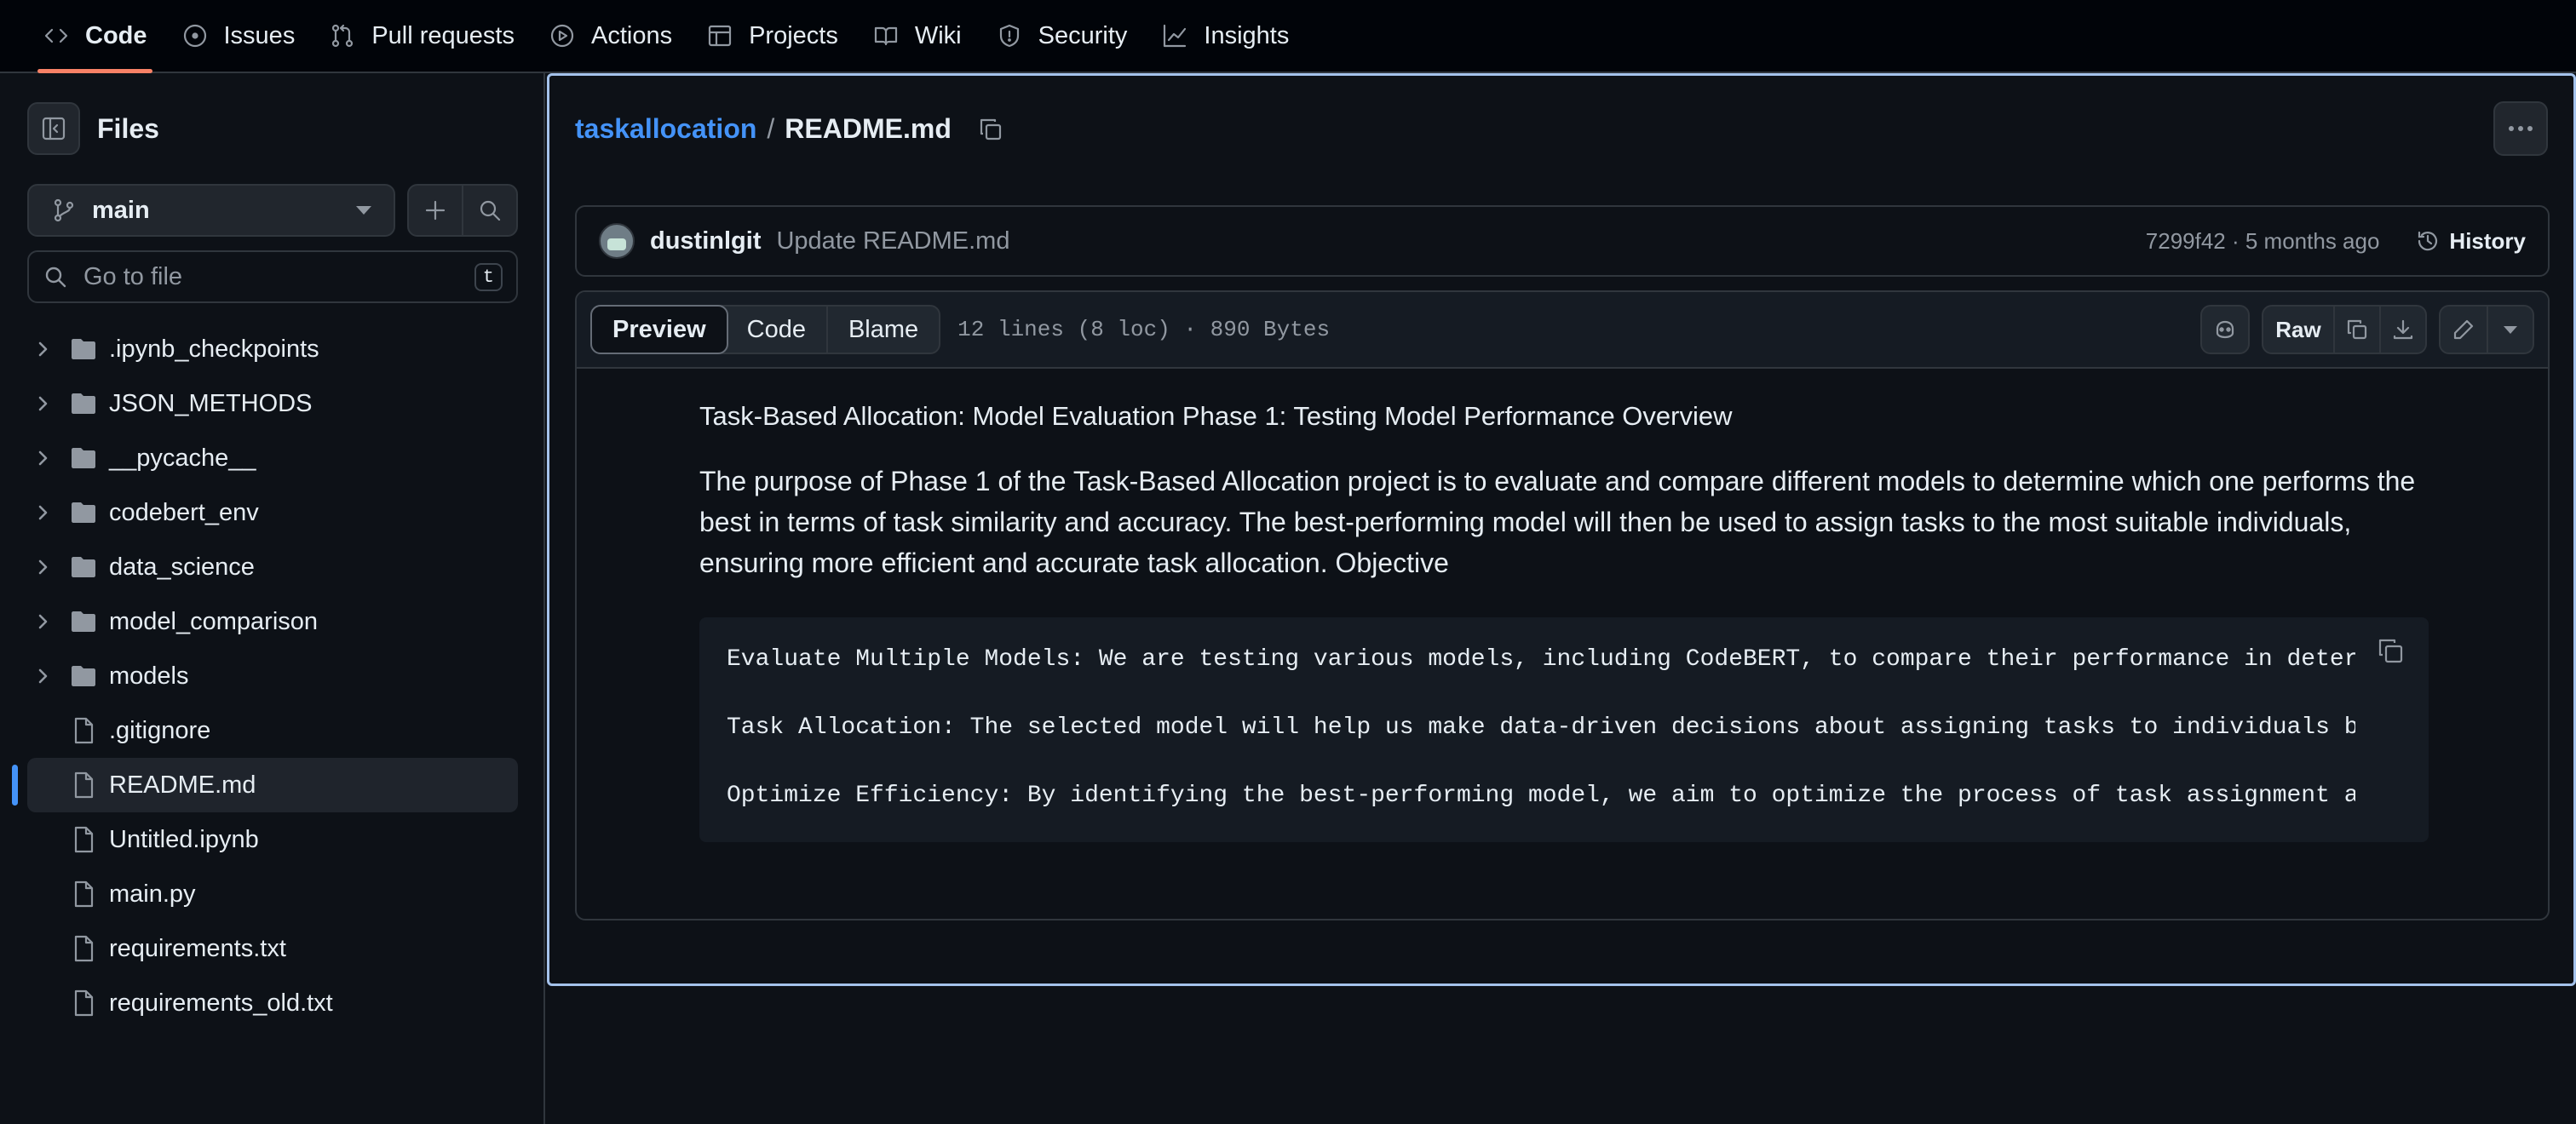 The width and height of the screenshot is (2576, 1124). What do you see at coordinates (273, 512) in the screenshot?
I see `tree-folder-item: codebert_env` at bounding box center [273, 512].